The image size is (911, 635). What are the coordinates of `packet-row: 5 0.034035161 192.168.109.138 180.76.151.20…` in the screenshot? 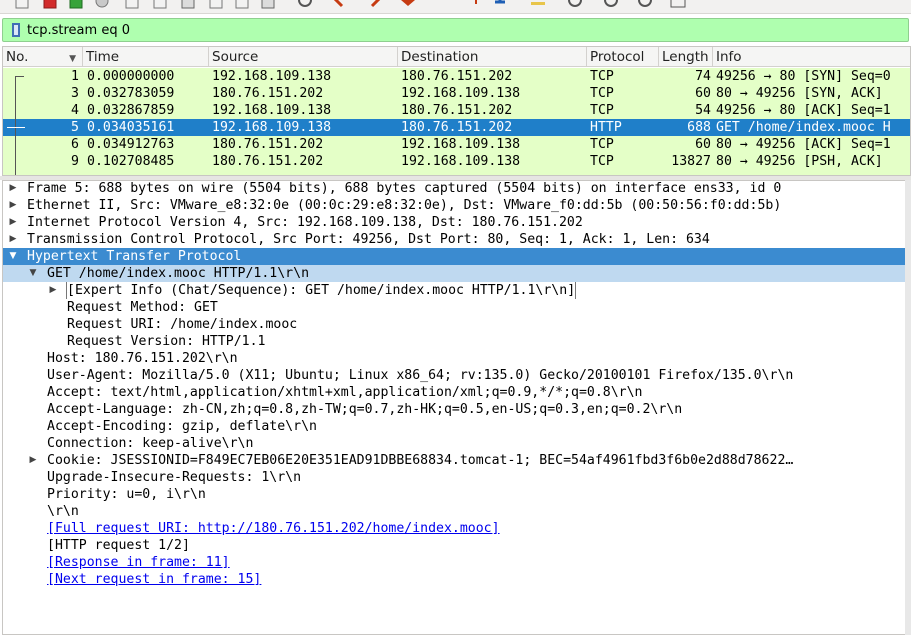 It's located at (456, 127).